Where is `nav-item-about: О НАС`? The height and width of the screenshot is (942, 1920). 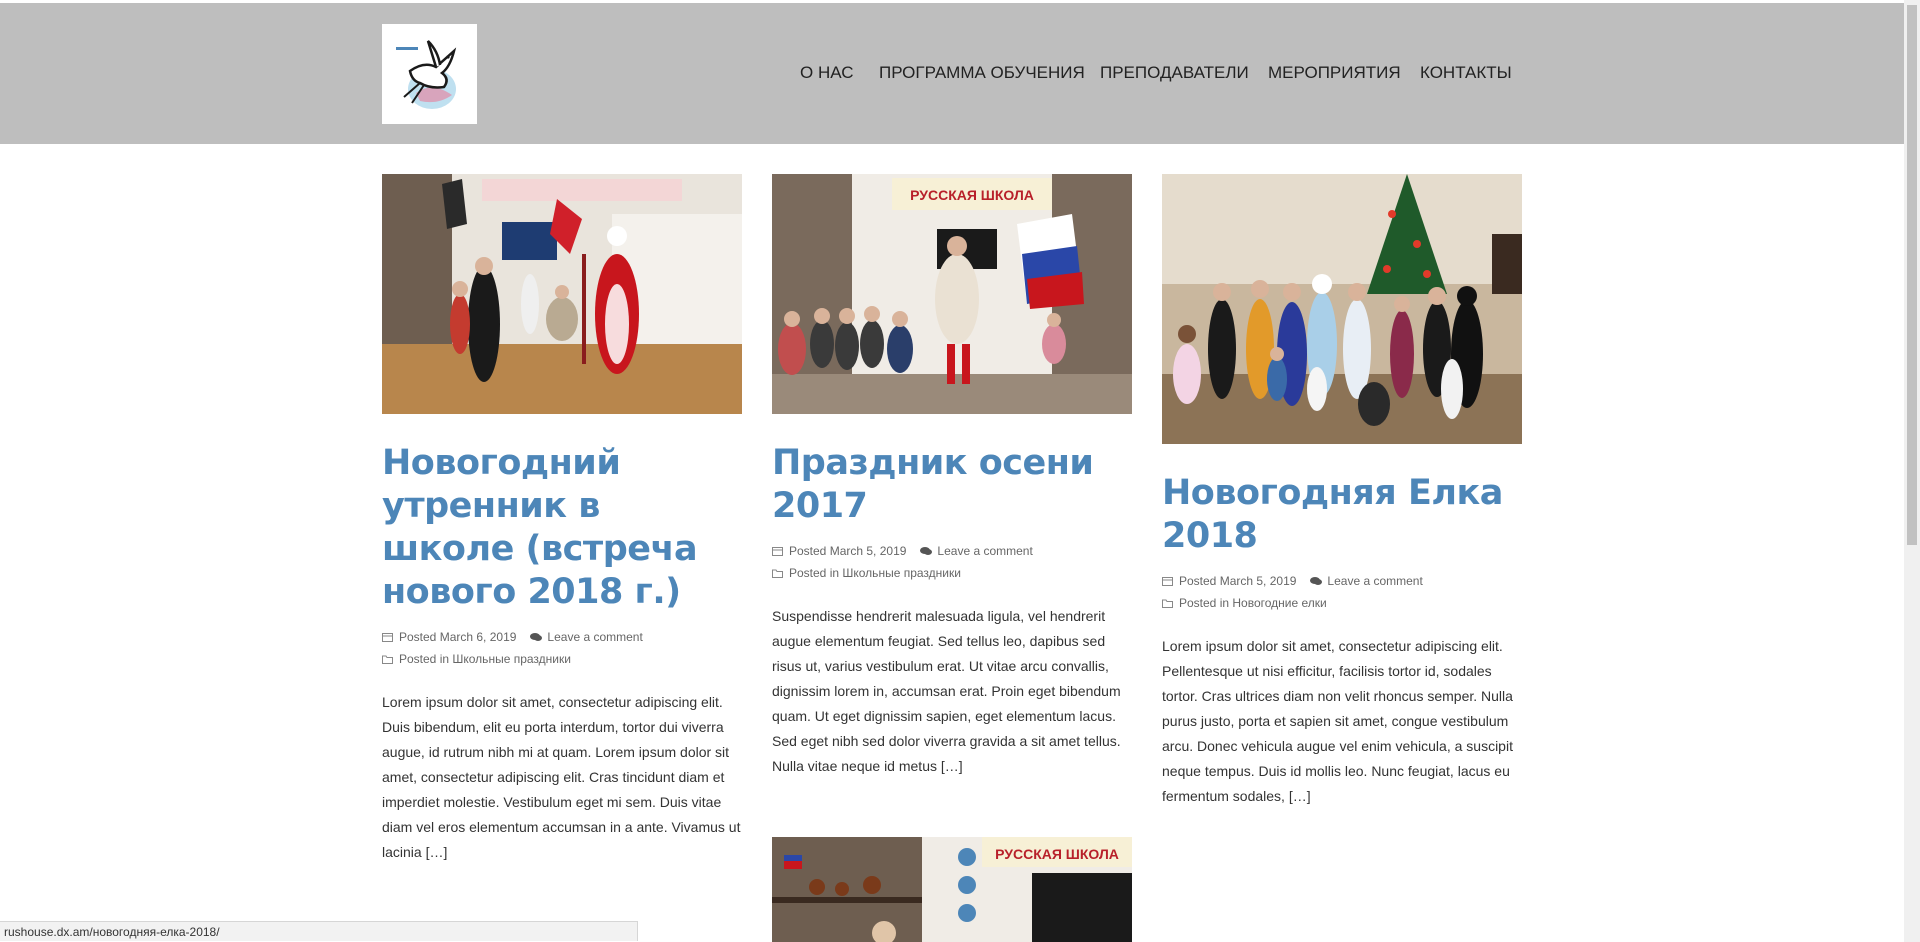 nav-item-about: О НАС is located at coordinates (826, 73).